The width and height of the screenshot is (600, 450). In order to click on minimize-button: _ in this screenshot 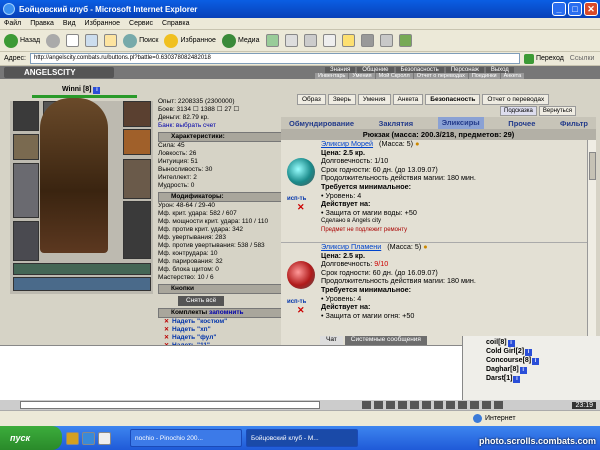, I will do `click(559, 9)`.